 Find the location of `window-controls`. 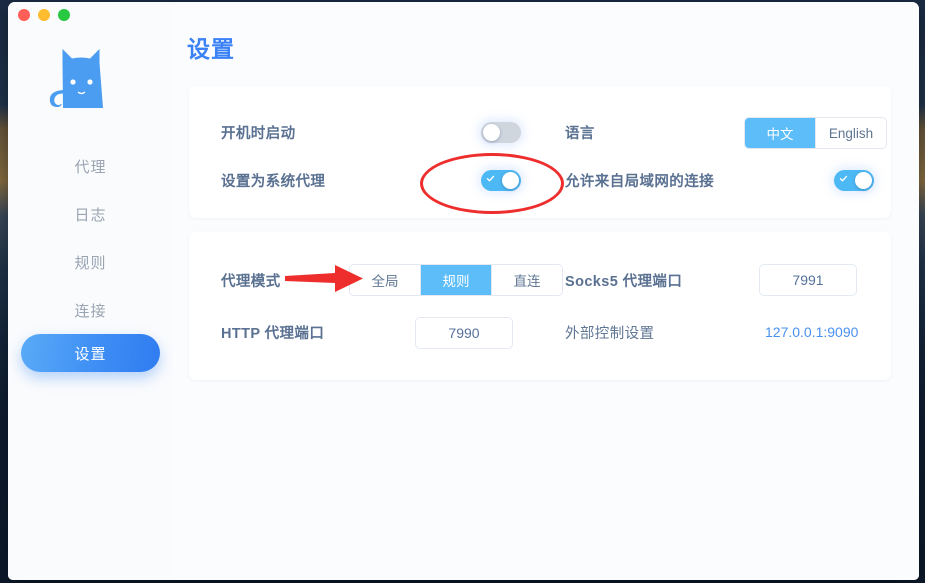

window-controls is located at coordinates (44, 15).